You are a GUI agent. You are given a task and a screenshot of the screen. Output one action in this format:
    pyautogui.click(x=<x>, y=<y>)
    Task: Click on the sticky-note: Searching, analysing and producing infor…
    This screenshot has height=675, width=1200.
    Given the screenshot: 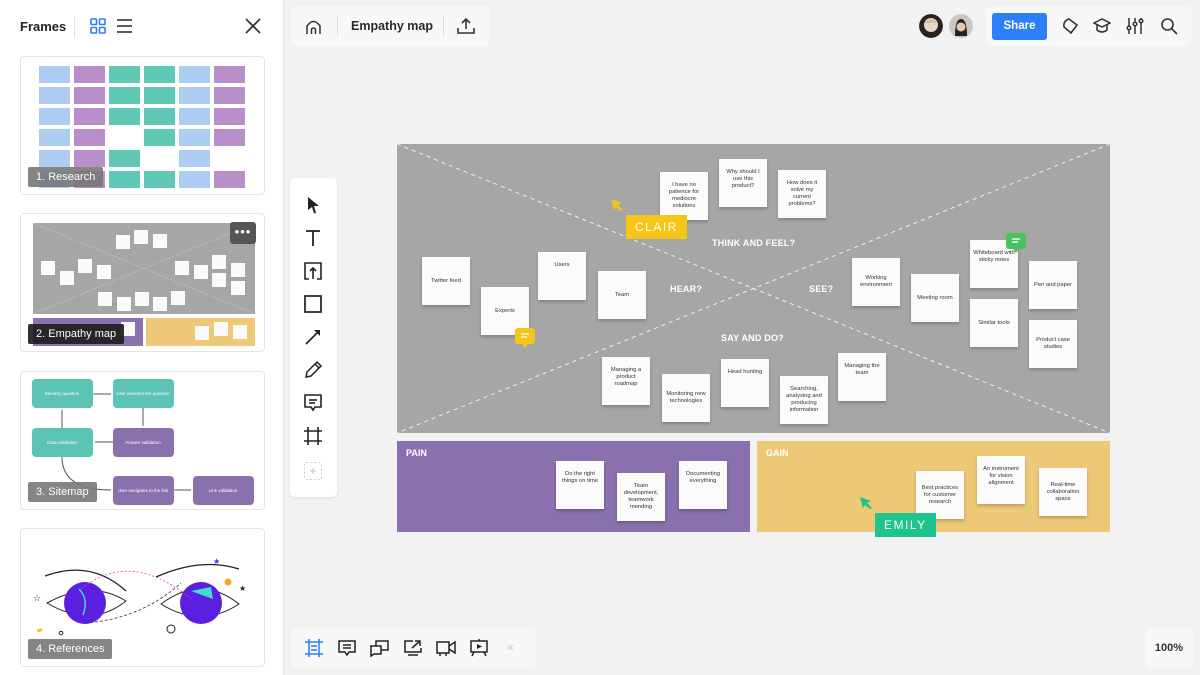 What is the action you would take?
    pyautogui.click(x=804, y=400)
    